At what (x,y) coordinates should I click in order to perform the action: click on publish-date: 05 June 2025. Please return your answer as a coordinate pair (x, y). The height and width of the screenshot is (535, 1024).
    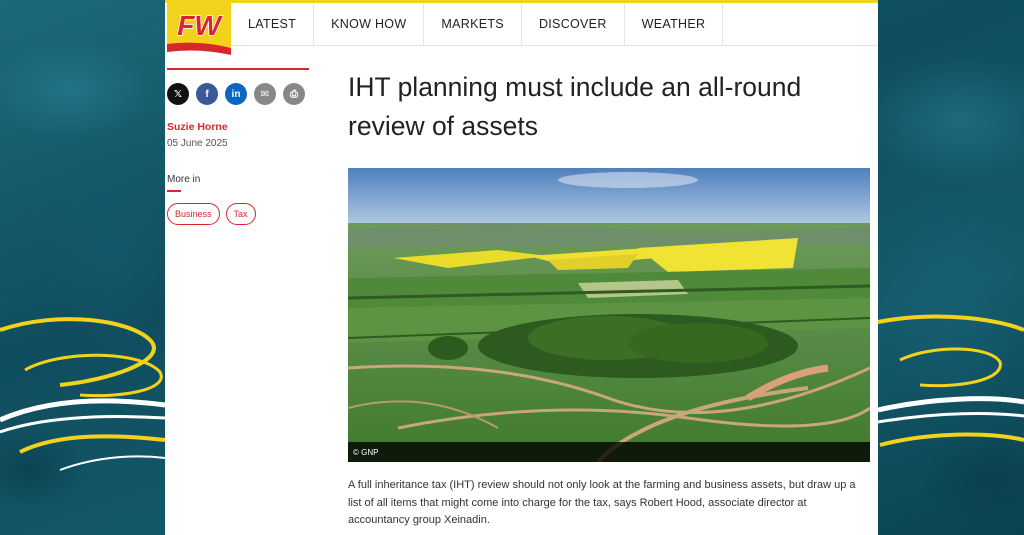
    Looking at the image, I should click on (197, 143).